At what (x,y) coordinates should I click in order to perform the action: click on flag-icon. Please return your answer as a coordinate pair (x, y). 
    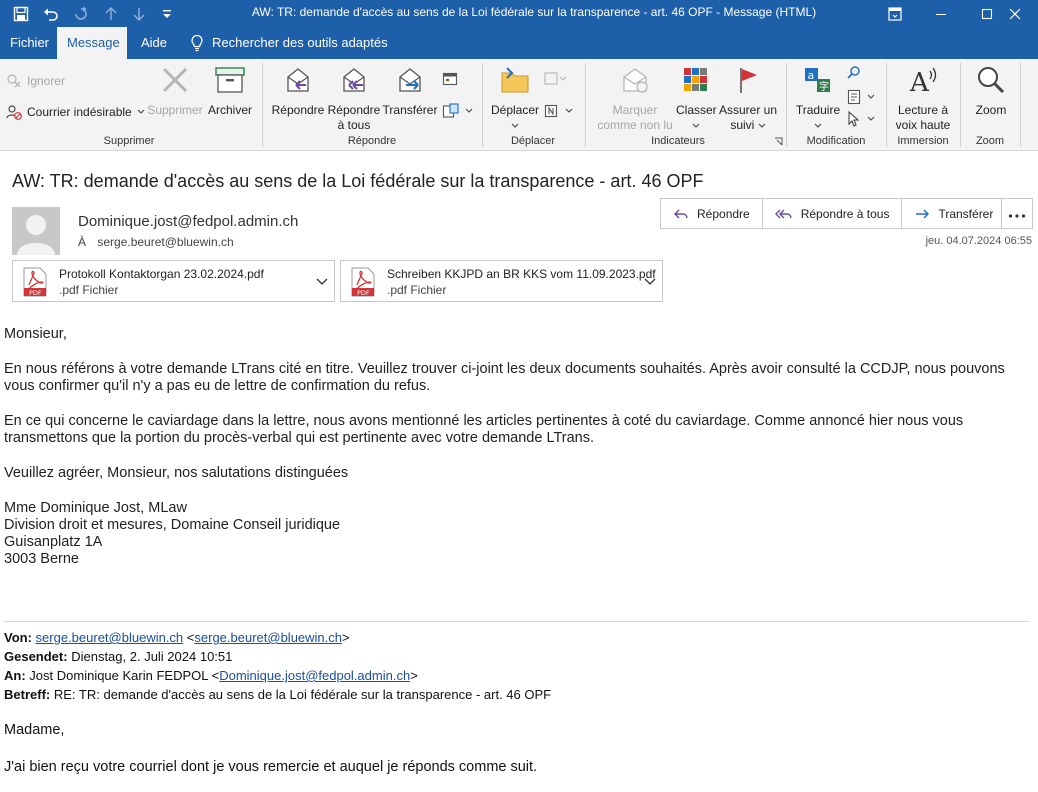
    Looking at the image, I should click on (748, 82).